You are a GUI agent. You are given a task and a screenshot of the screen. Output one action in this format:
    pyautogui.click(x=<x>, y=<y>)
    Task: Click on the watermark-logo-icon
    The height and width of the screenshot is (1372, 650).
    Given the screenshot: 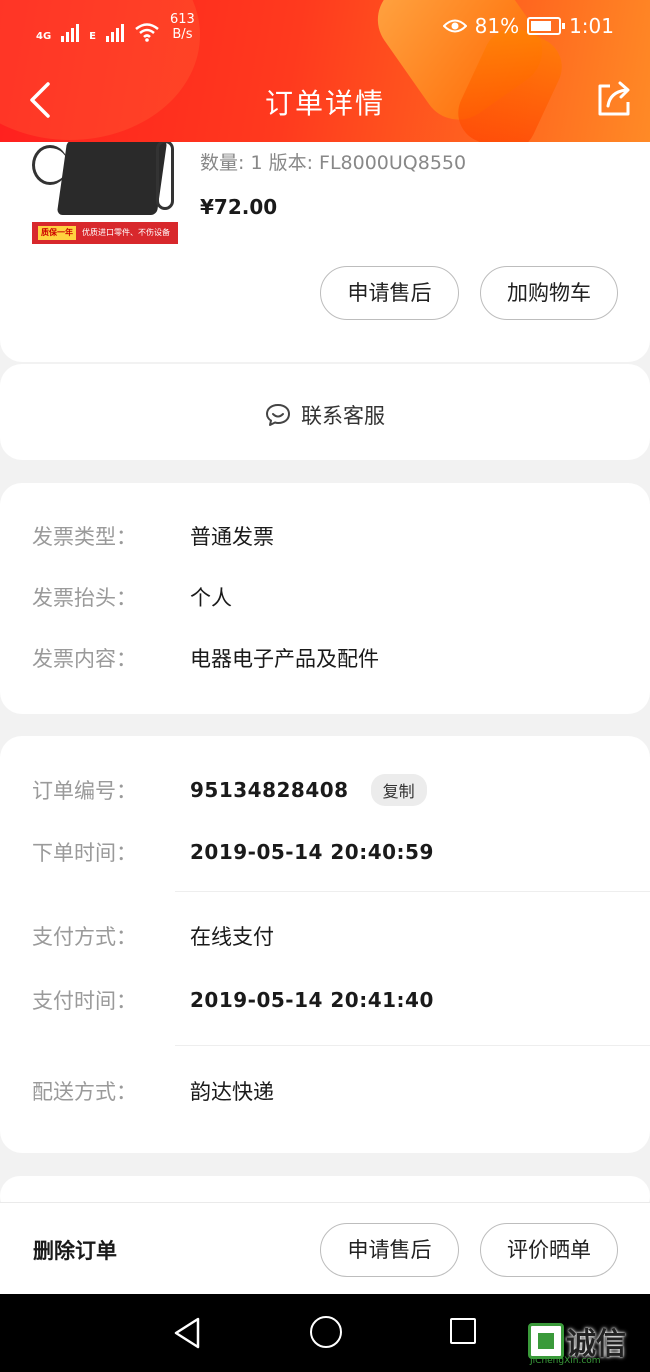 What is the action you would take?
    pyautogui.click(x=546, y=1341)
    